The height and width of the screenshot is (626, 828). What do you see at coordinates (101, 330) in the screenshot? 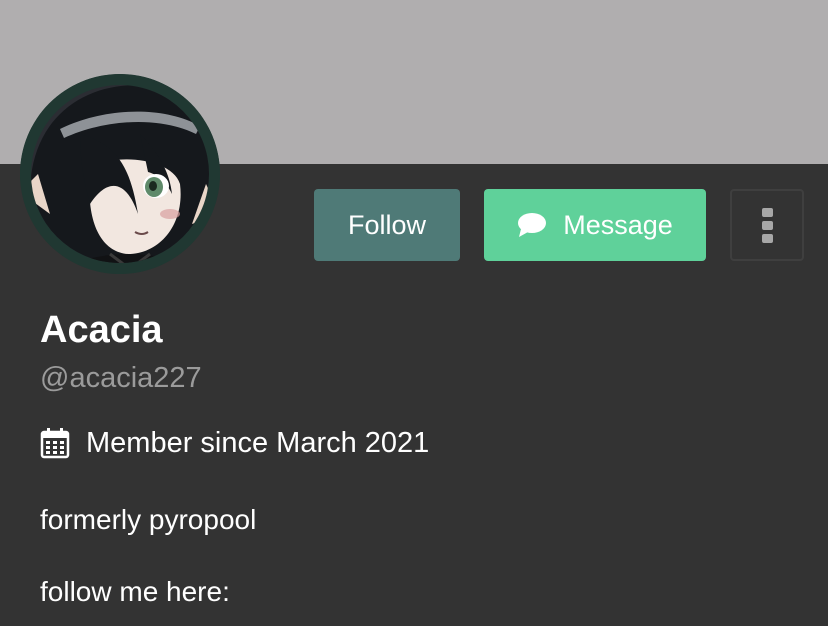
I see `display-name: Acacia` at bounding box center [101, 330].